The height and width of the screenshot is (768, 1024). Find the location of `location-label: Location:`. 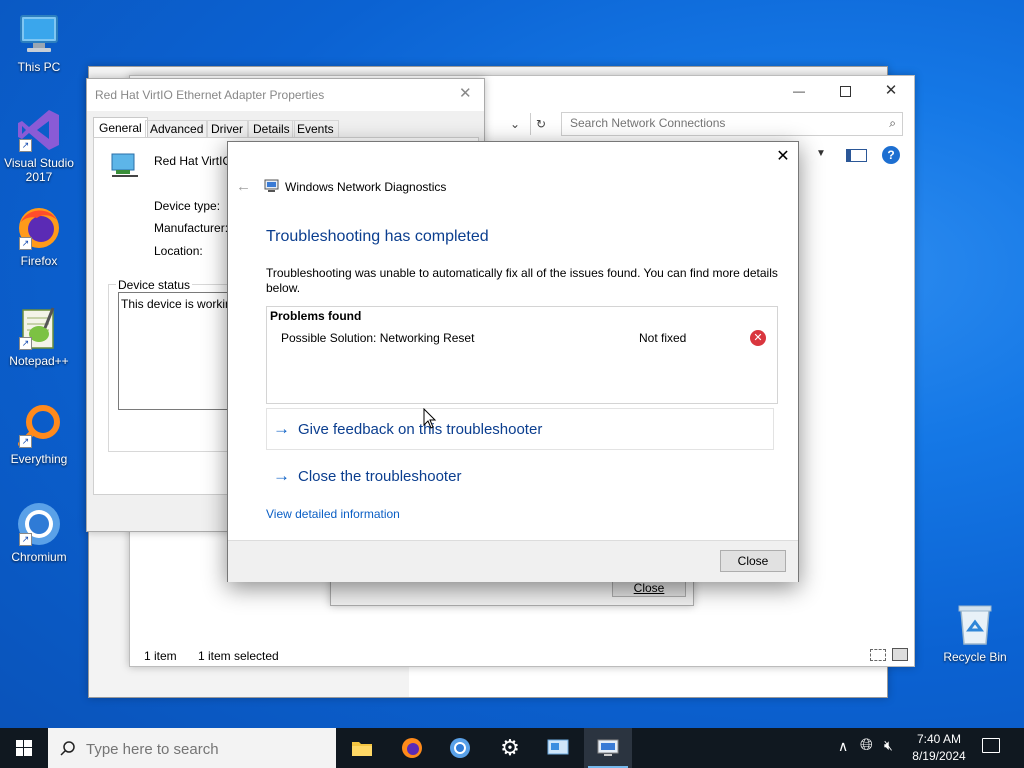

location-label: Location: is located at coordinates (178, 251).